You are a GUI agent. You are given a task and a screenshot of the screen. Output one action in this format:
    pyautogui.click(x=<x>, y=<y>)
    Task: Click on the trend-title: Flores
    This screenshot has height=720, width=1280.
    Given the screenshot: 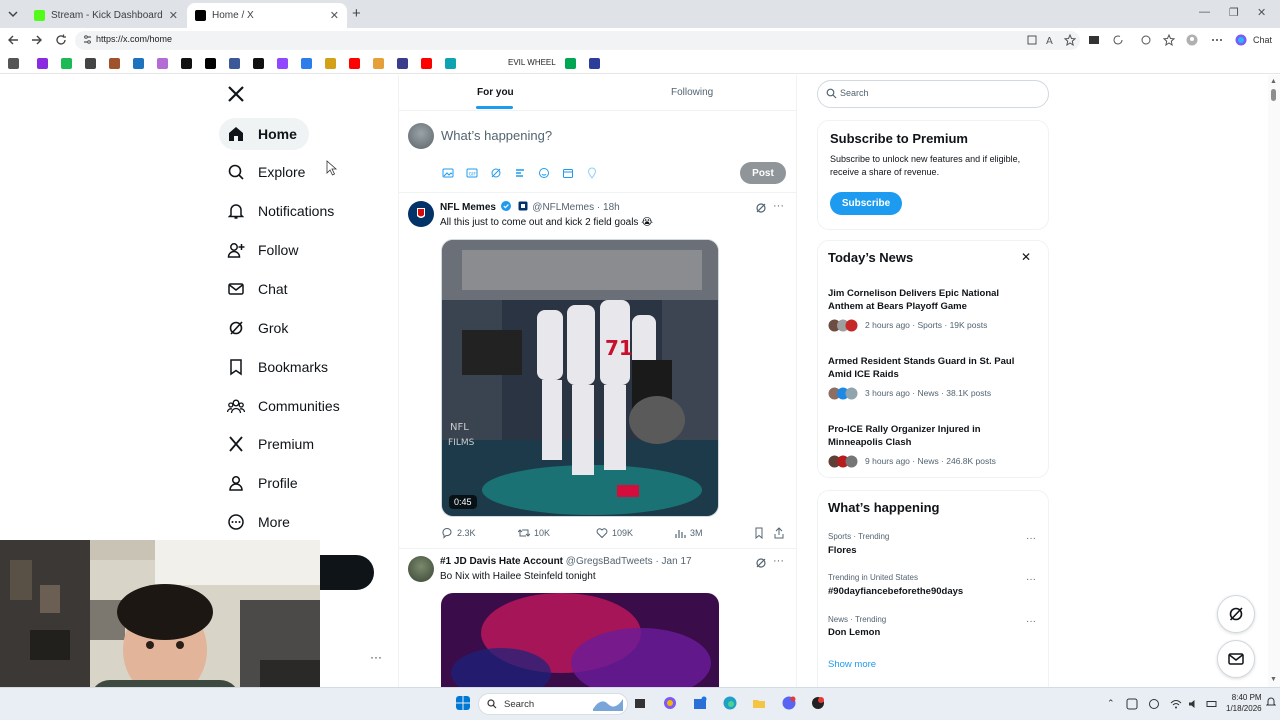 What is the action you would take?
    pyautogui.click(x=842, y=550)
    